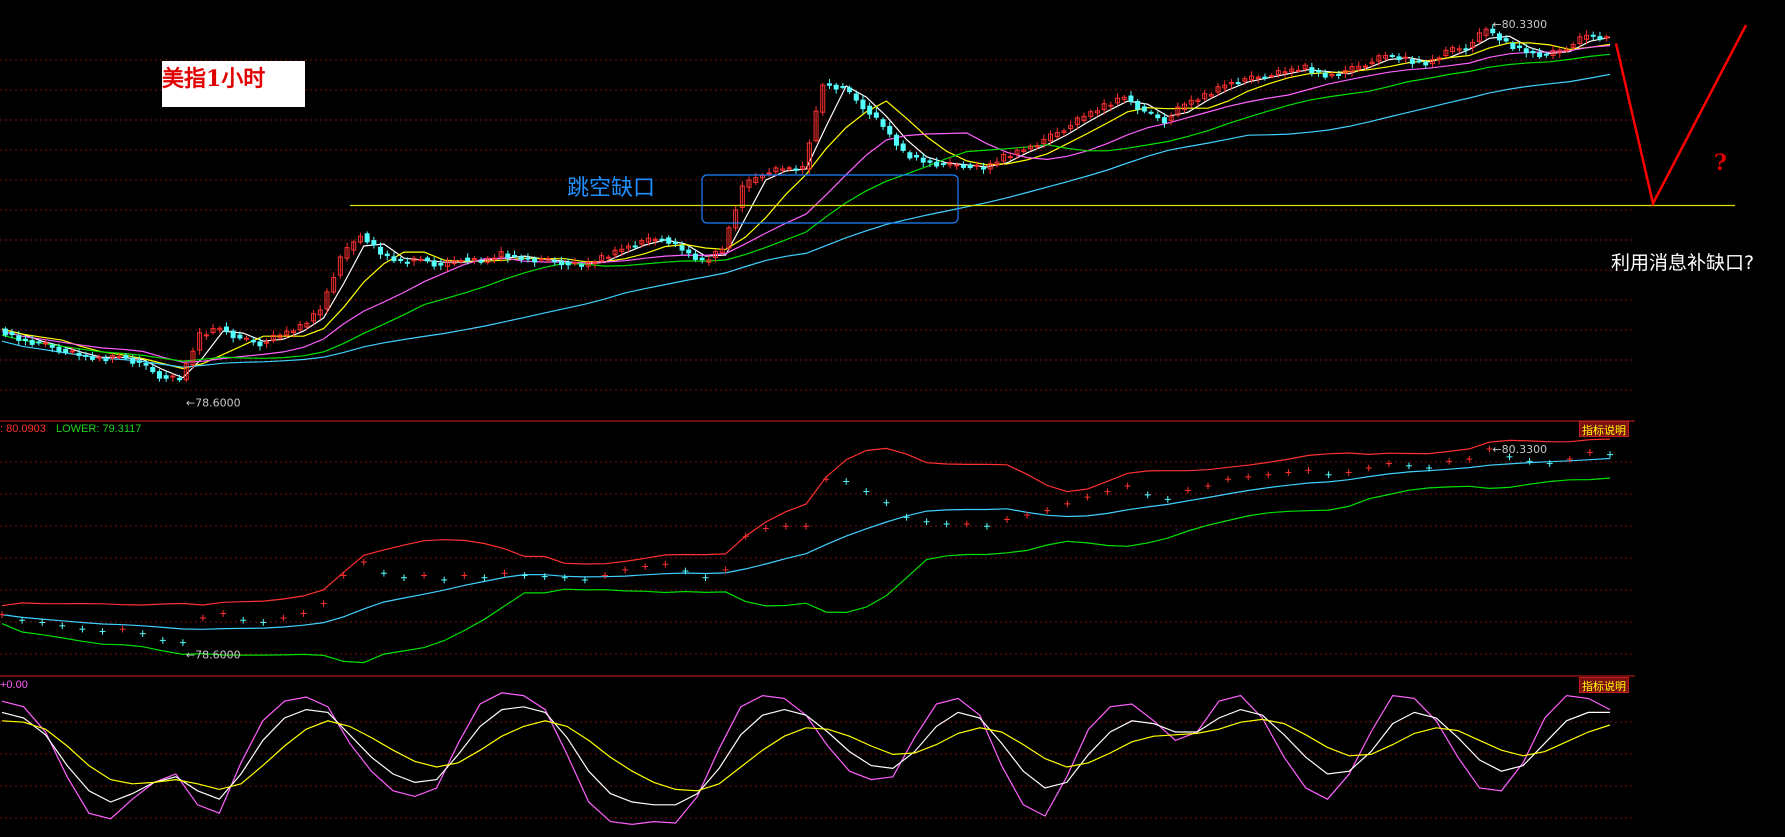 This screenshot has width=1785, height=837. I want to click on kdj-indicator-info-button: 指标说明, so click(1604, 685).